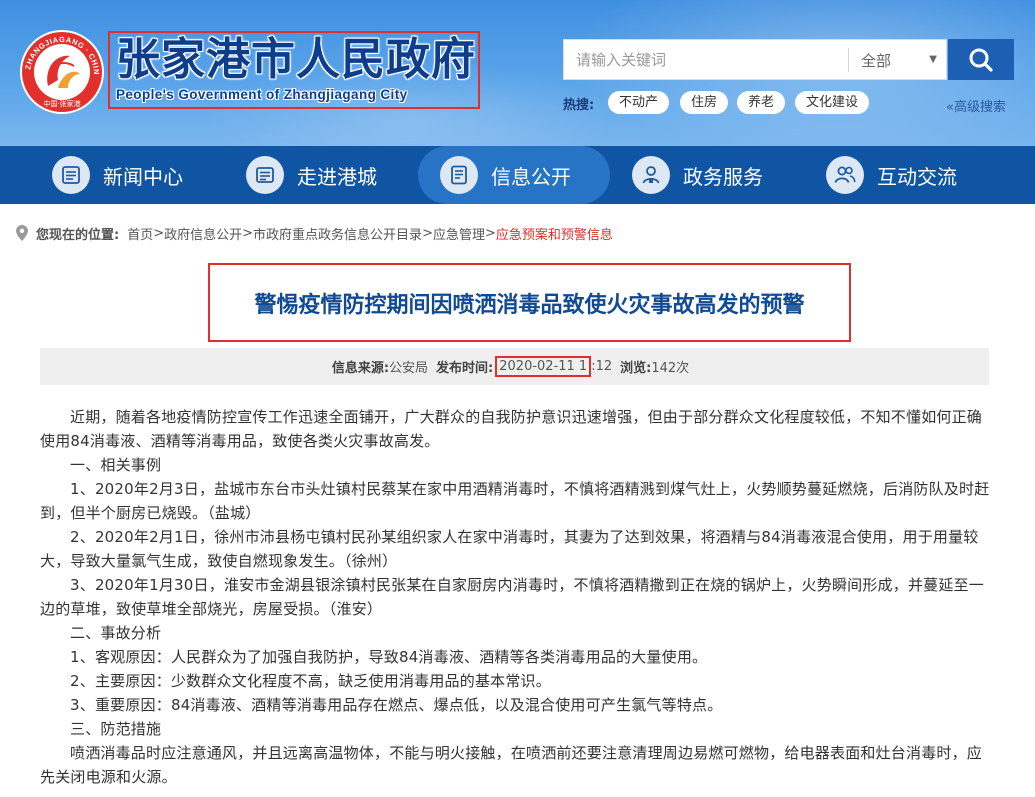 Image resolution: width=1035 pixels, height=797 pixels. I want to click on views-label: 浏览:, so click(636, 368).